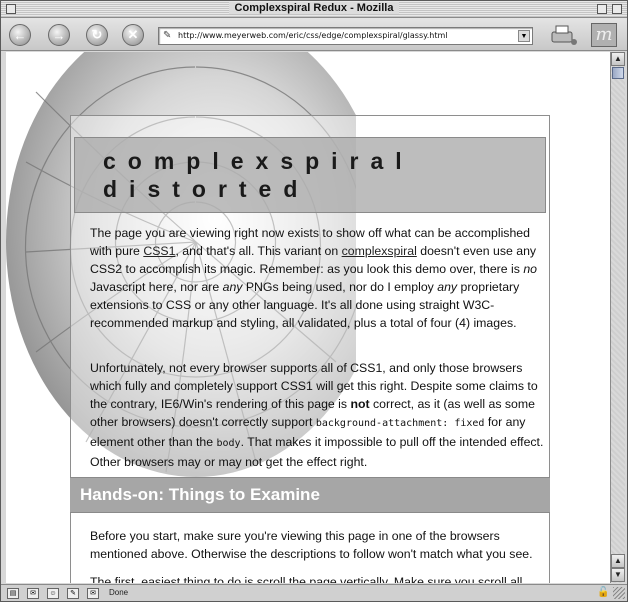  Describe the element at coordinates (119, 592) in the screenshot. I see `status-text: Done` at that location.